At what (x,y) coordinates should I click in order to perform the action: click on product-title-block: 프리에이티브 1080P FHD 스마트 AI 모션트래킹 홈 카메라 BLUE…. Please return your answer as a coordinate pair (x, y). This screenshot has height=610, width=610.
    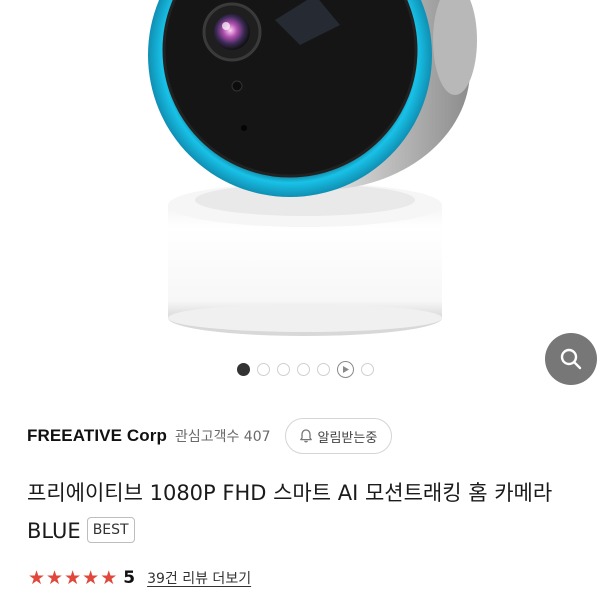
    Looking at the image, I should click on (307, 512).